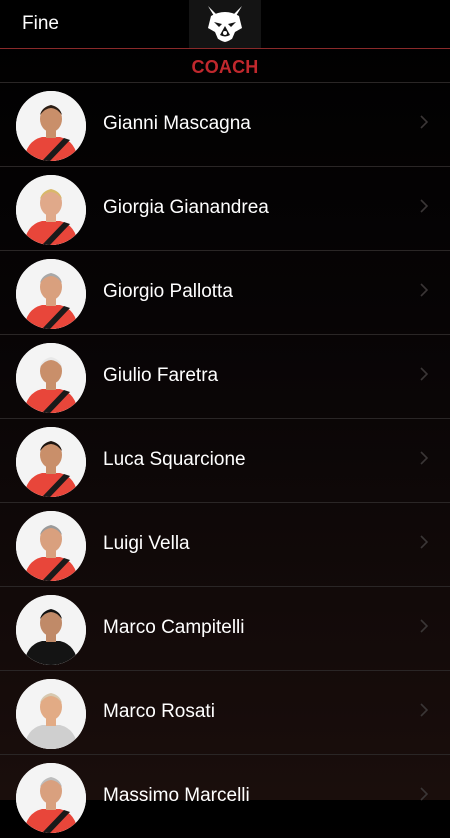 This screenshot has width=450, height=838. Describe the element at coordinates (186, 207) in the screenshot. I see `coach-name: Giorgia Gianandrea` at that location.